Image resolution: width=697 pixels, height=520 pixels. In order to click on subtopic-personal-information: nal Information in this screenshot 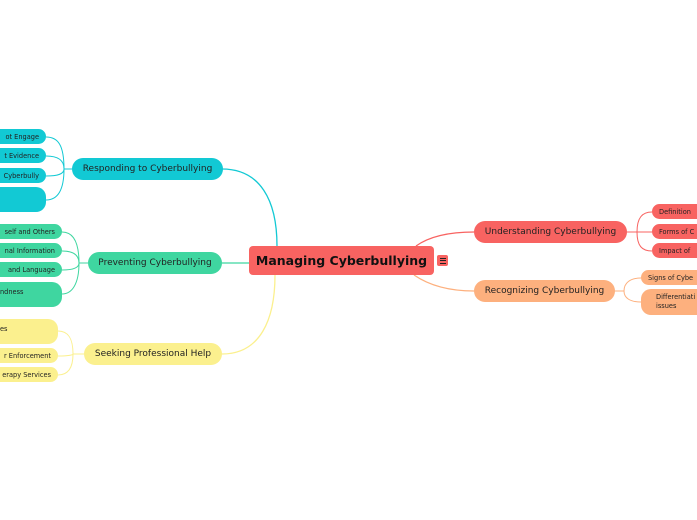, I will do `click(31, 250)`.